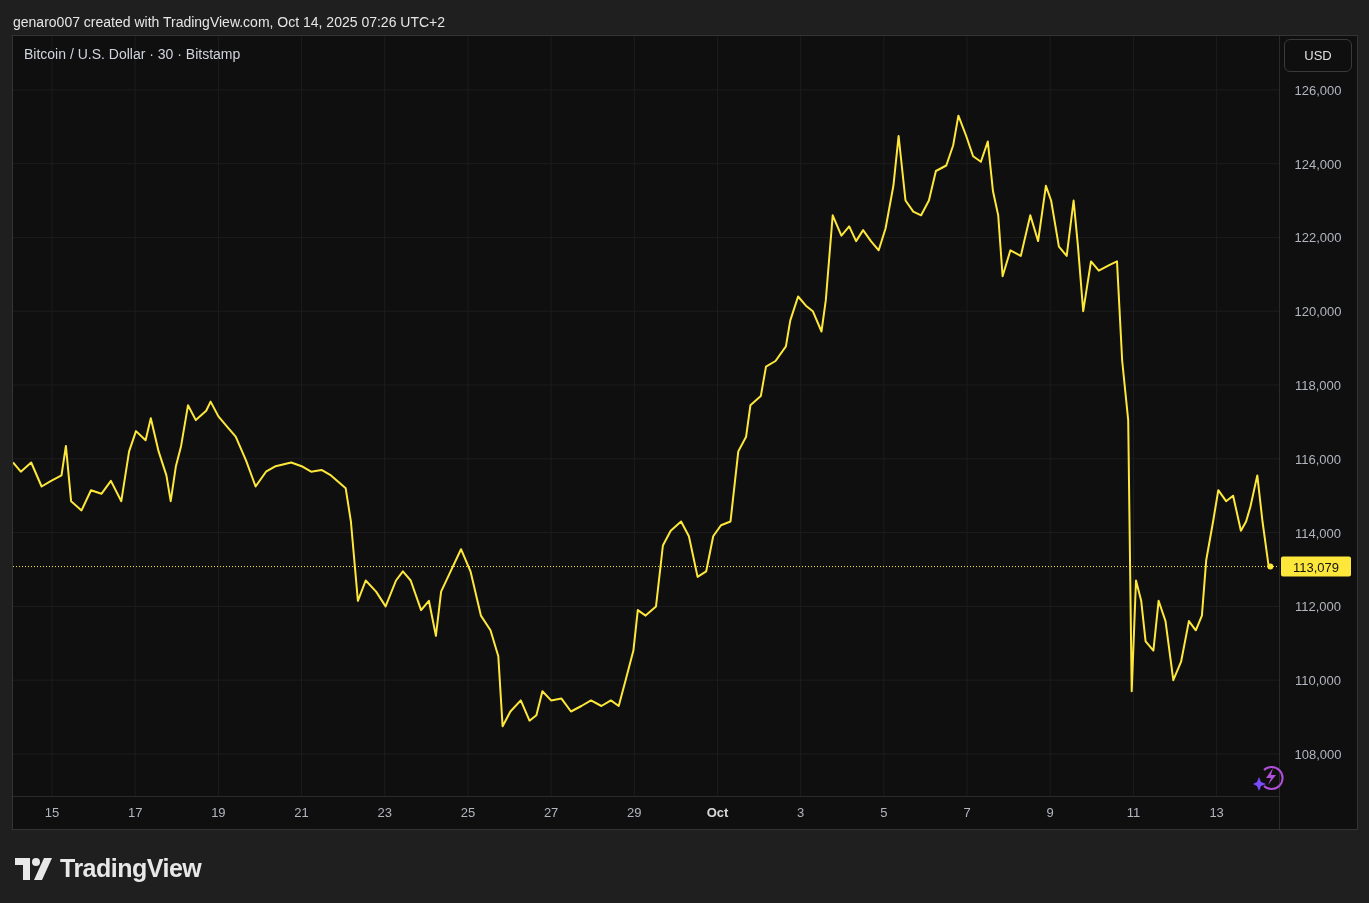  I want to click on axis-label: 5, so click(884, 812).